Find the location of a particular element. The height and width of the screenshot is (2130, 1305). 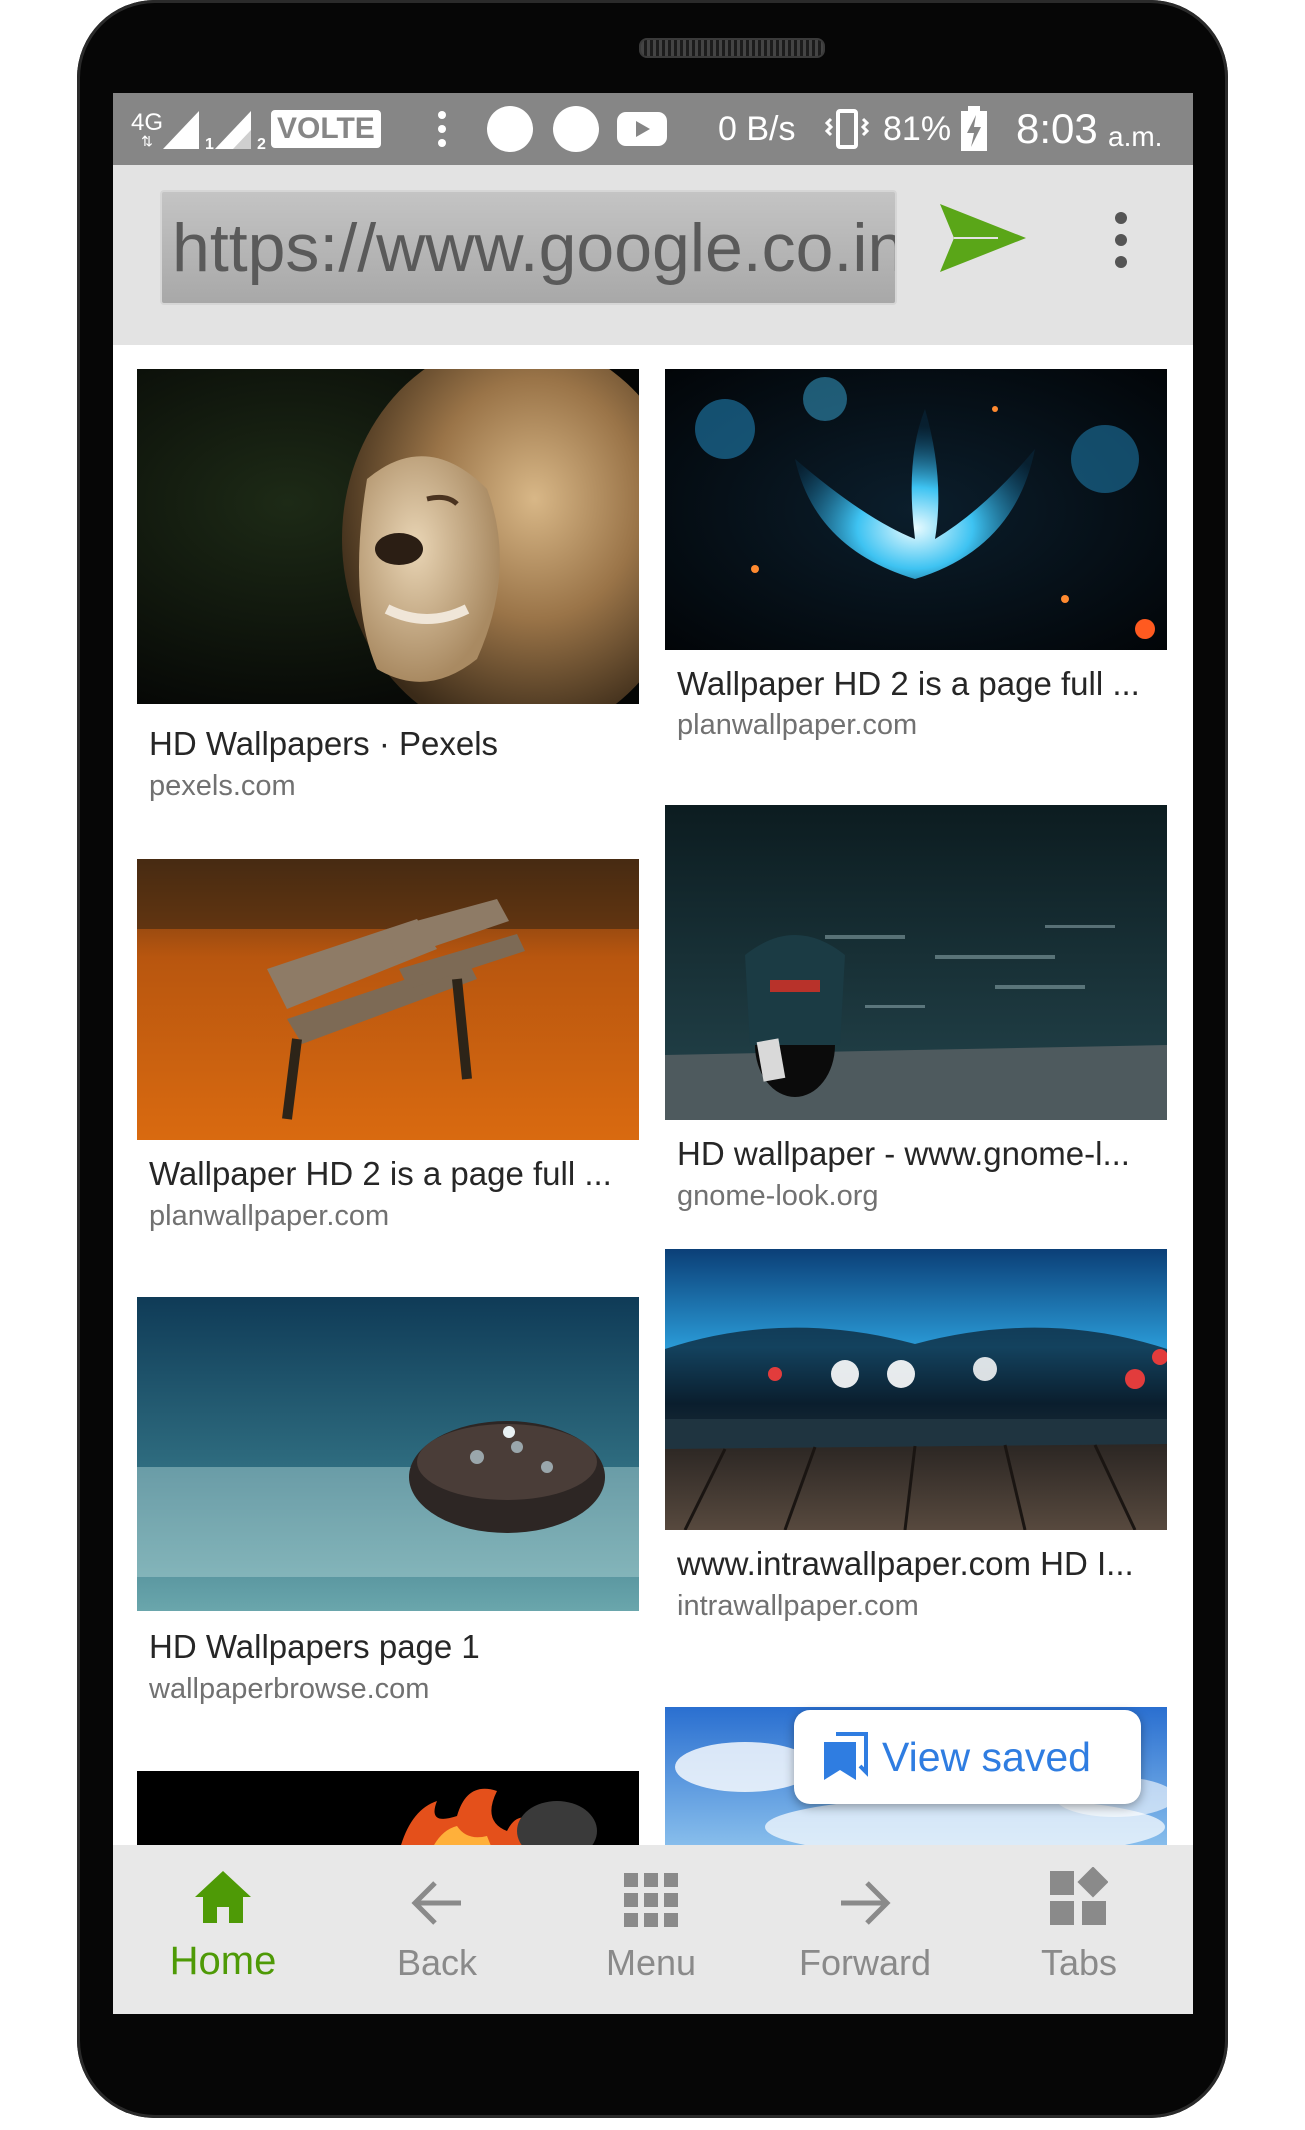

result-source: pexels.com is located at coordinates (222, 786).